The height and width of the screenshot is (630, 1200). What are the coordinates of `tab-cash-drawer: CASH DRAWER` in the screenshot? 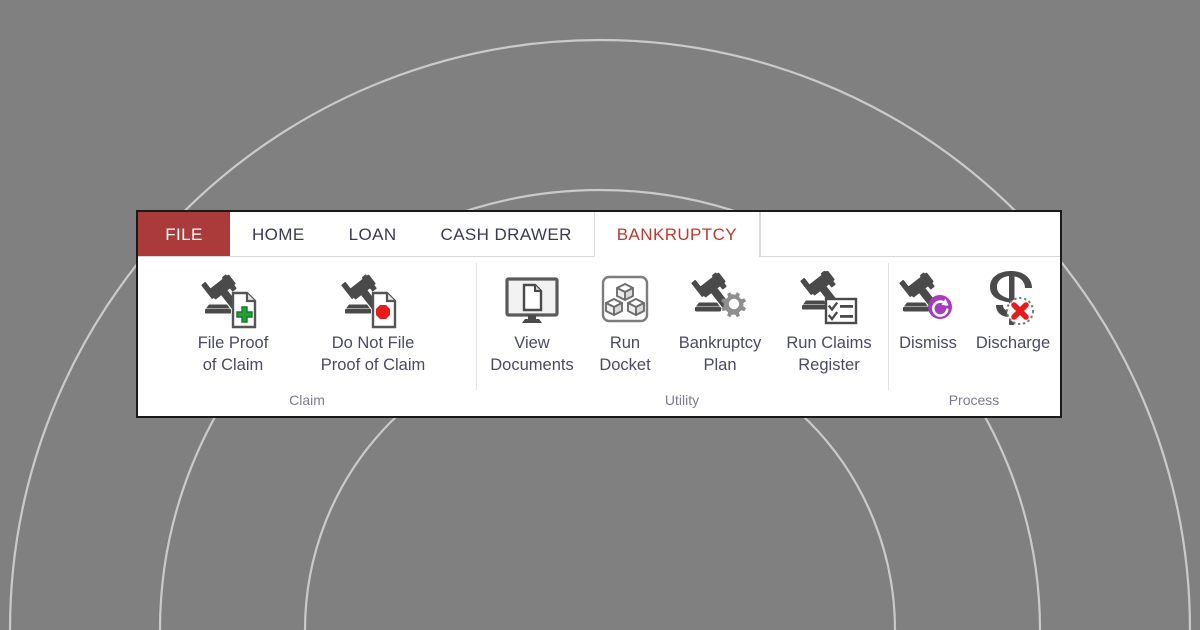 It's located at (506, 234).